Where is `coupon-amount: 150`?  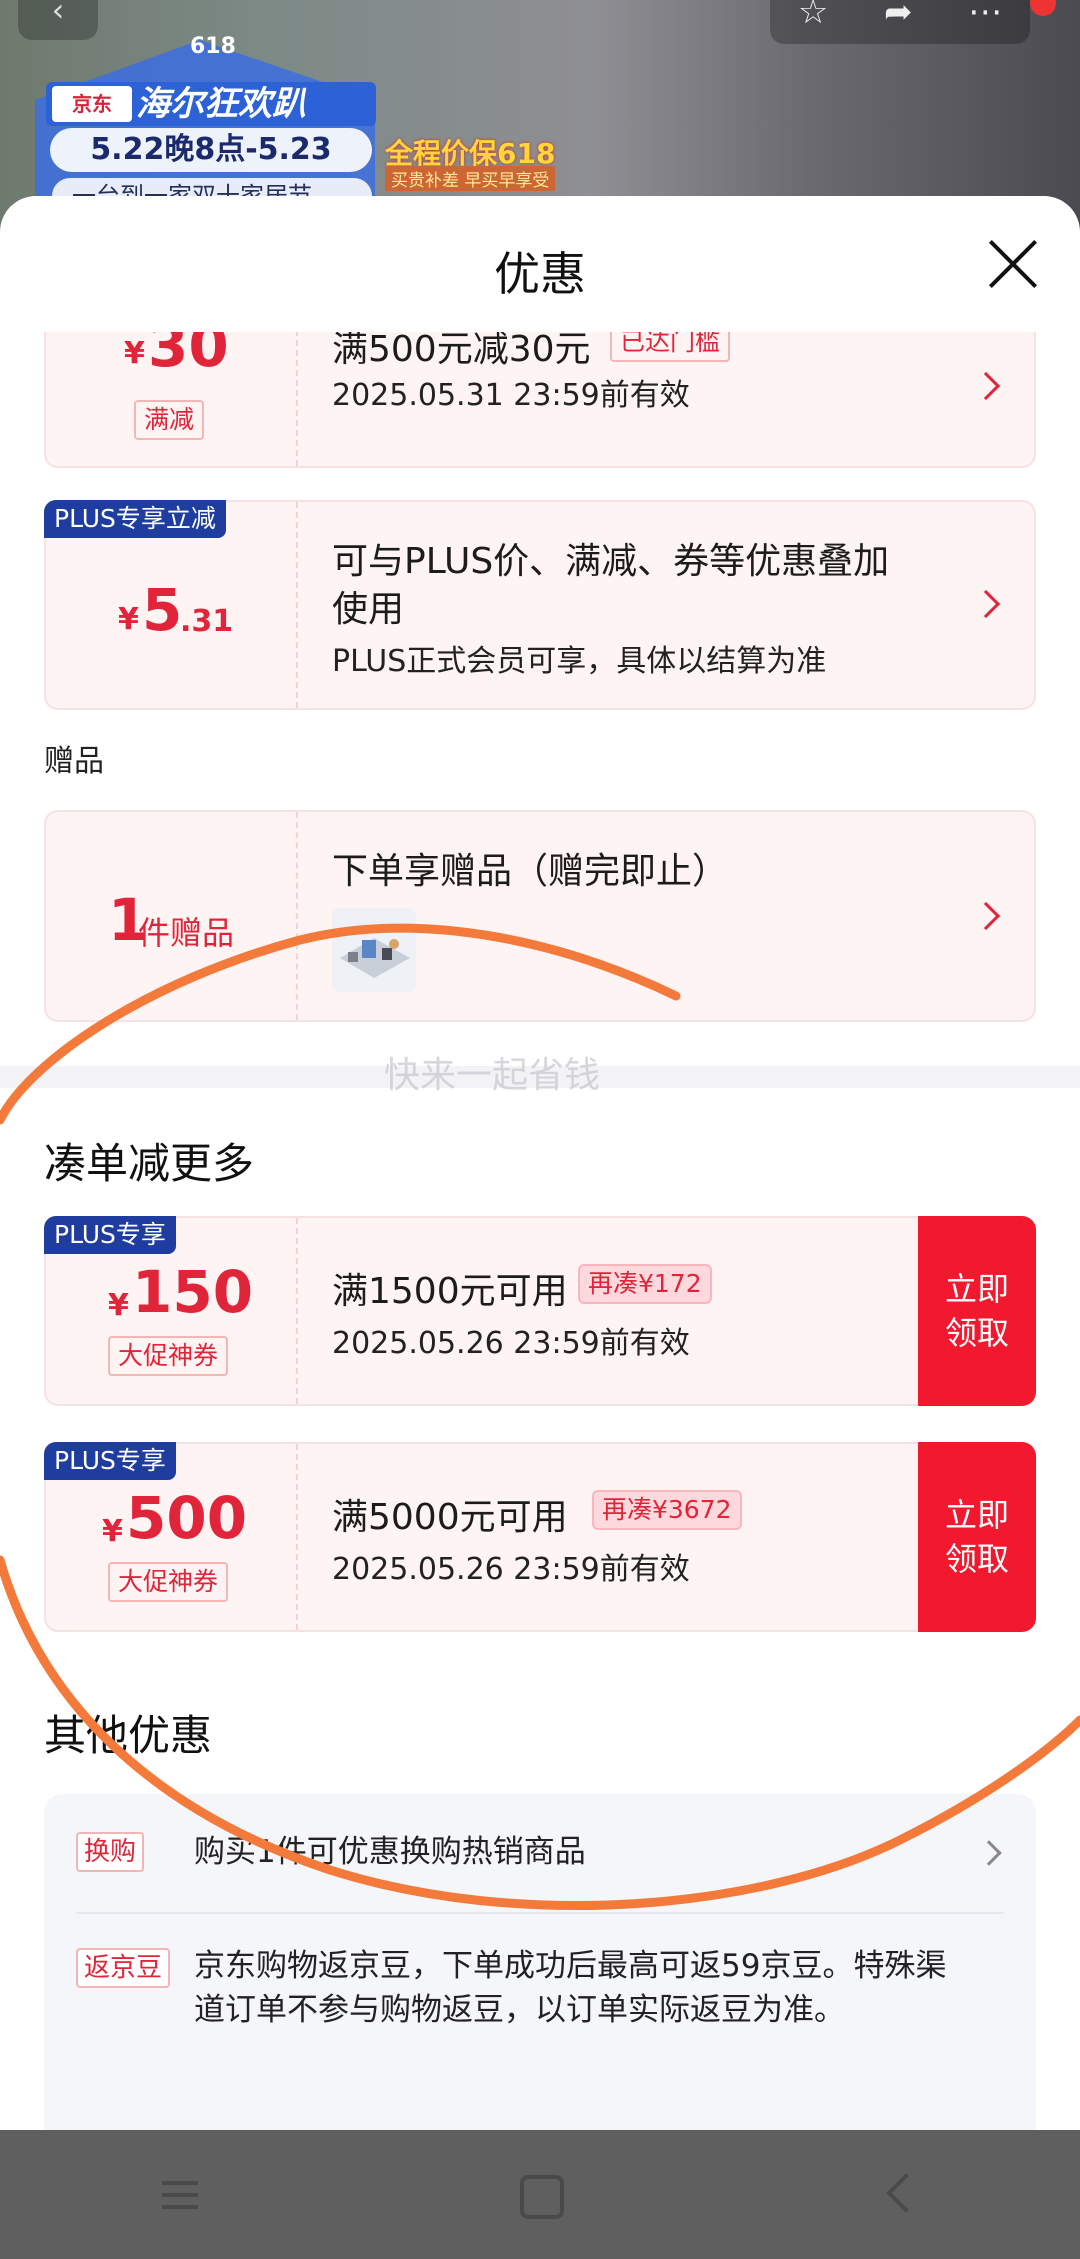
coupon-amount: 150 is located at coordinates (193, 1292).